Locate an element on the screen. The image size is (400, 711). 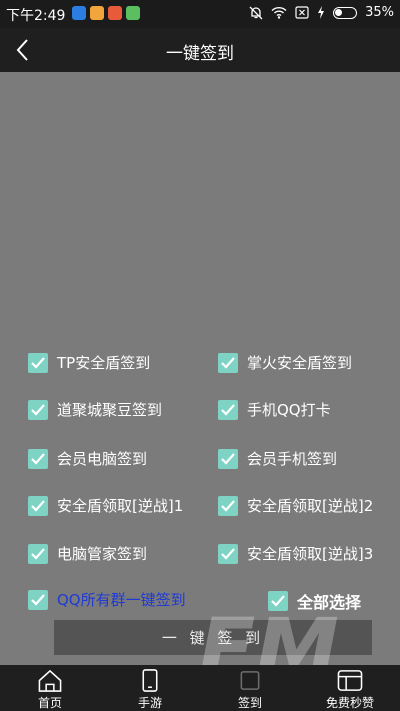
select-all-checkbox: 全部选择 is located at coordinates (314, 601).